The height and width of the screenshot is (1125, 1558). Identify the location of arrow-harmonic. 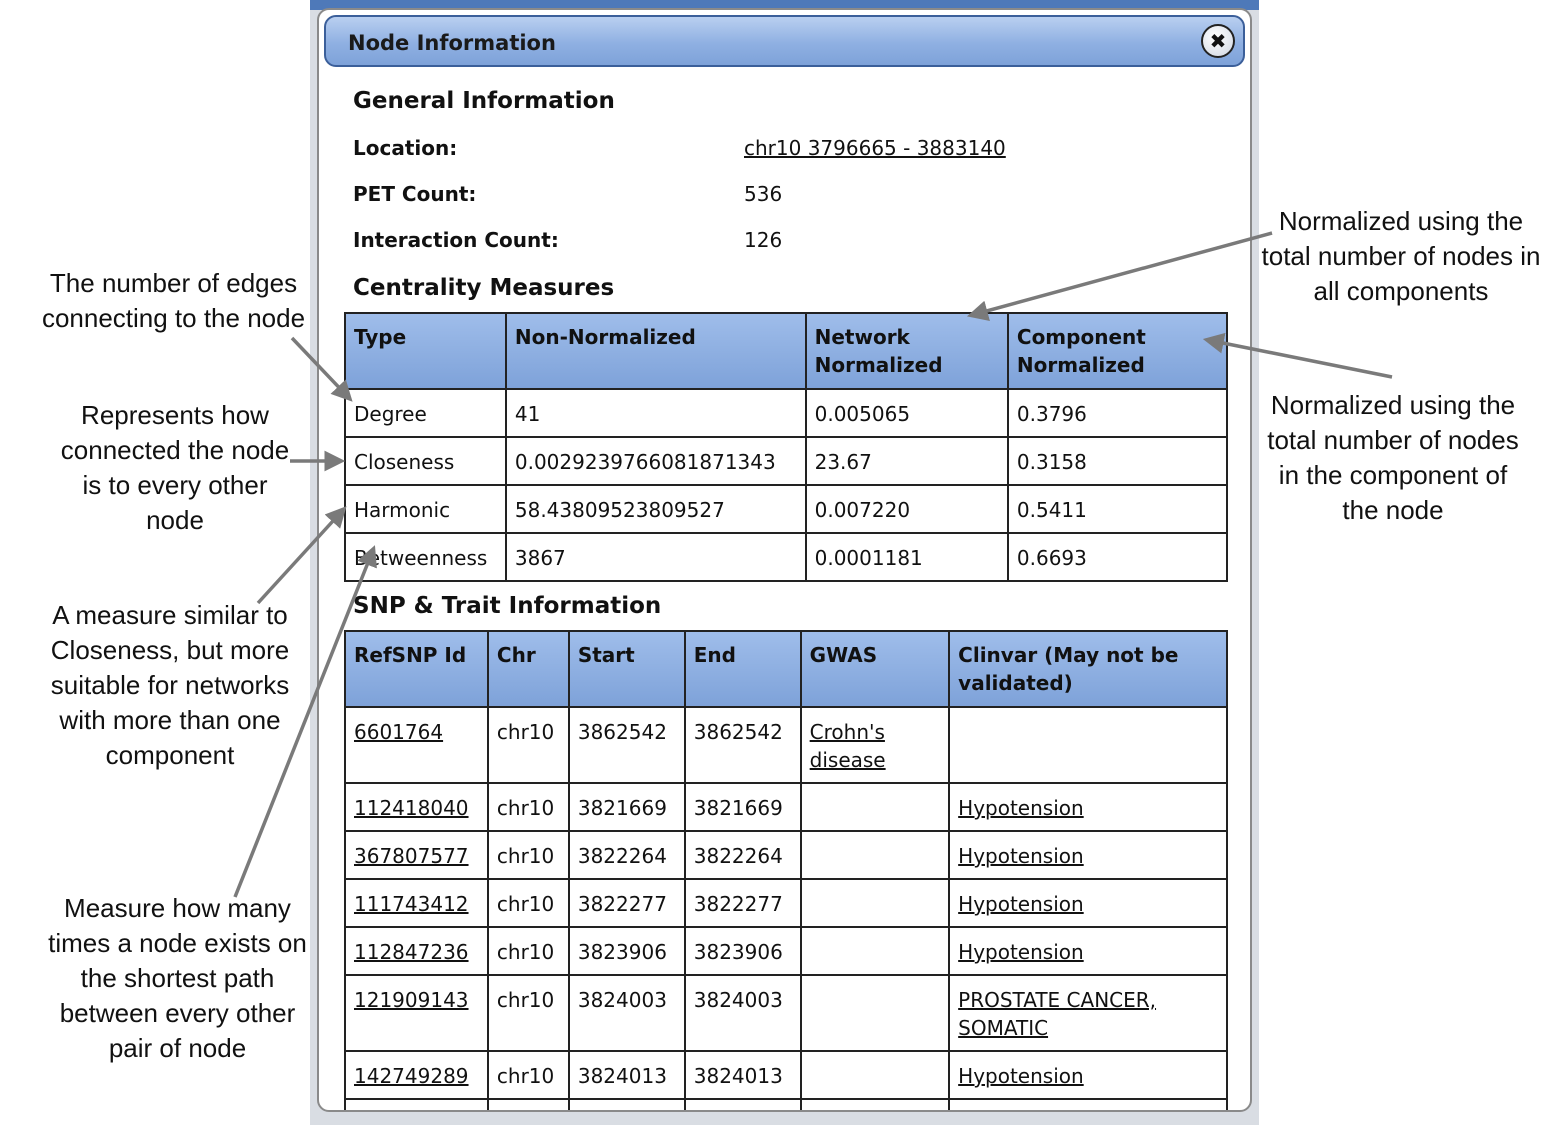
(301, 555).